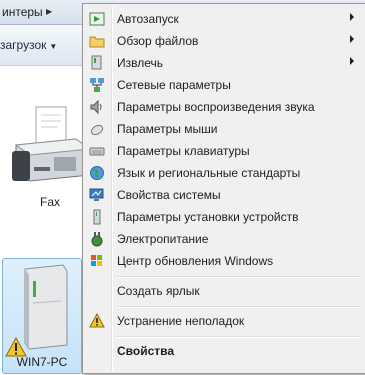 The width and height of the screenshot is (365, 375). What do you see at coordinates (97, 107) in the screenshot?
I see `speaker-icon` at bounding box center [97, 107].